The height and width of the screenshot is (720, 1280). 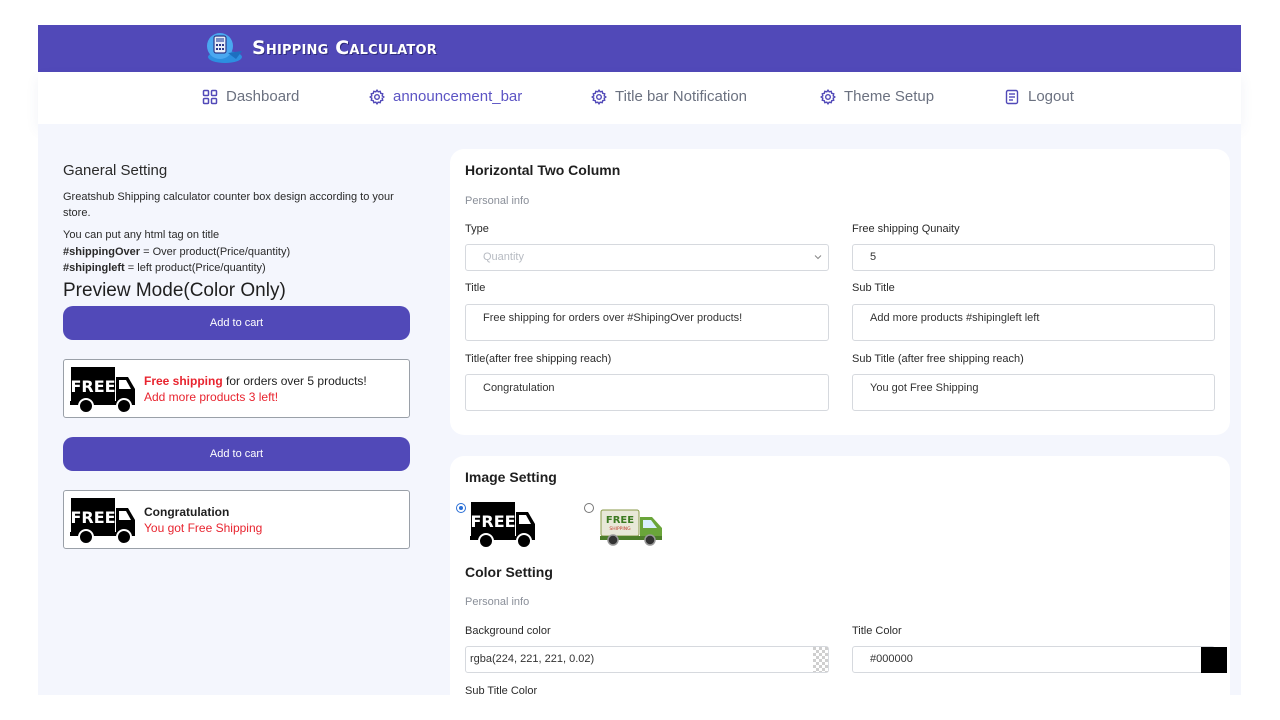 I want to click on image-setting-title: Image Setting, so click(x=511, y=477).